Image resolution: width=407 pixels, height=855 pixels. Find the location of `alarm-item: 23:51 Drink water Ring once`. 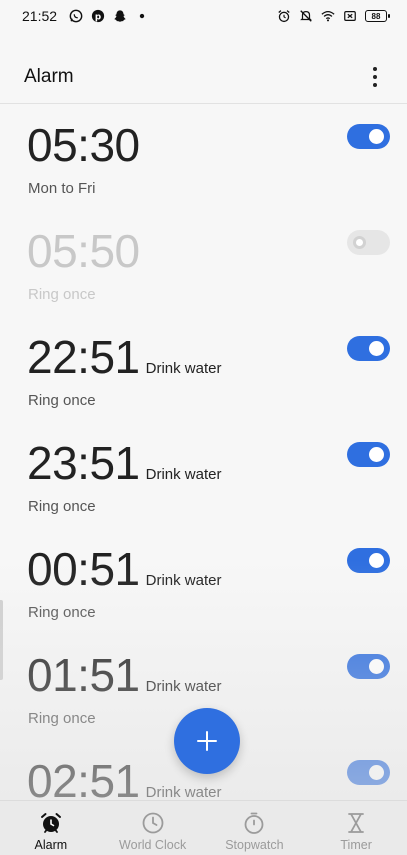

alarm-item: 23:51 Drink water Ring once is located at coordinates (203, 477).